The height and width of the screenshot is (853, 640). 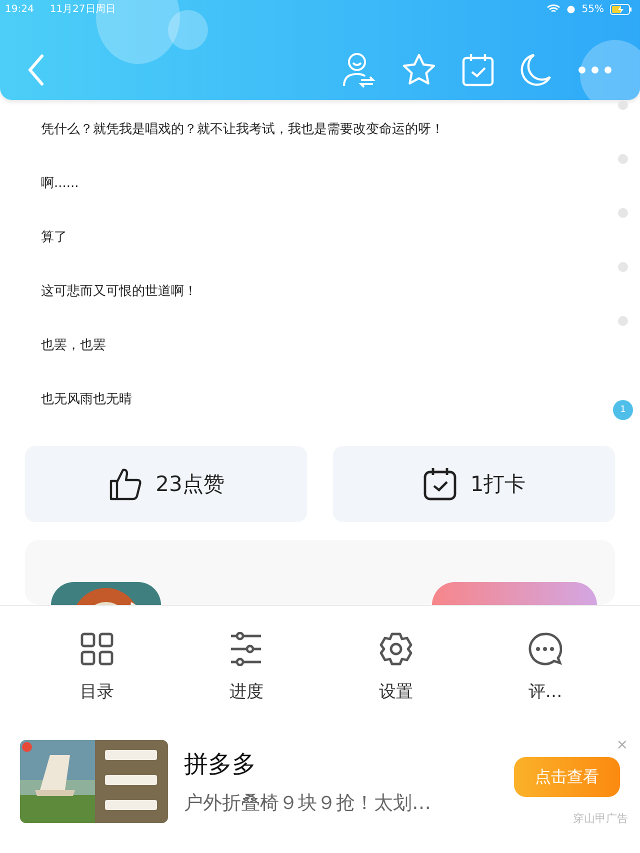 What do you see at coordinates (166, 484) in the screenshot?
I see `like-button: 23点赞` at bounding box center [166, 484].